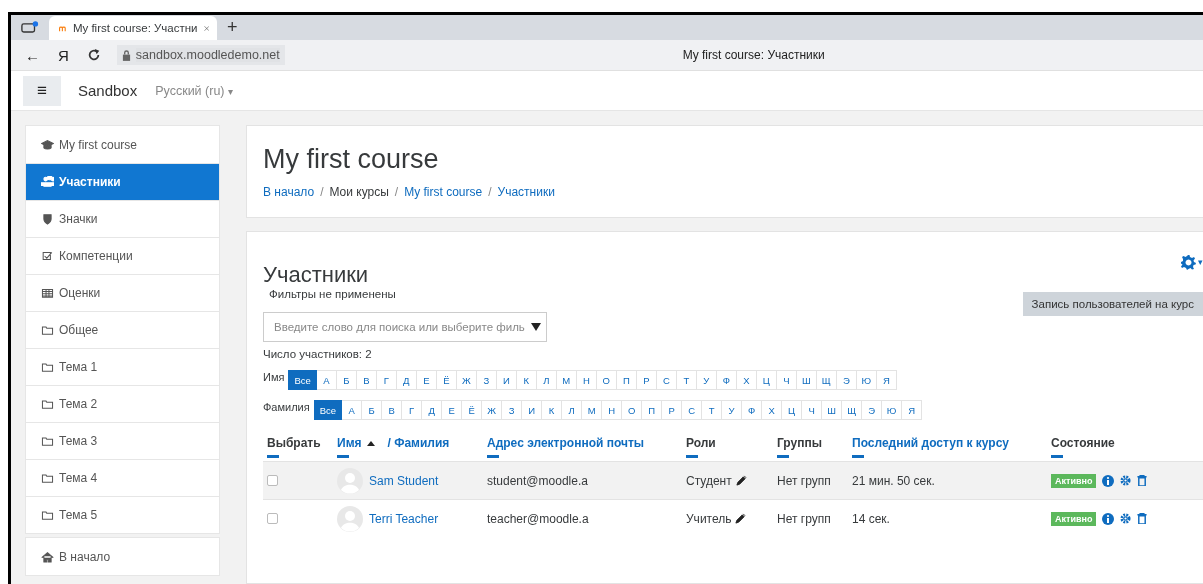 The height and width of the screenshot is (584, 1203). Describe the element at coordinates (93, 55) in the screenshot. I see `reload-icon` at that location.